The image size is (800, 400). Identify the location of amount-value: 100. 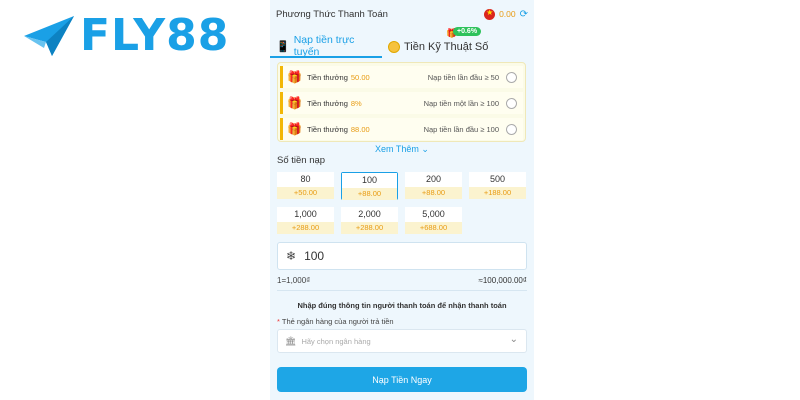
(369, 180).